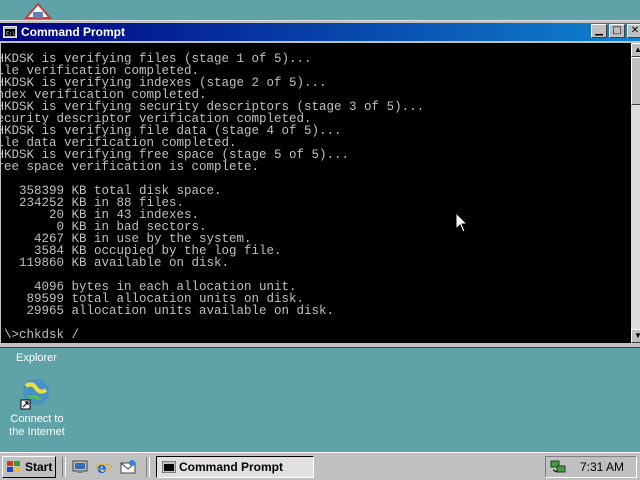  Describe the element at coordinates (635, 336) in the screenshot. I see `scroll-down-button: ▼` at that location.